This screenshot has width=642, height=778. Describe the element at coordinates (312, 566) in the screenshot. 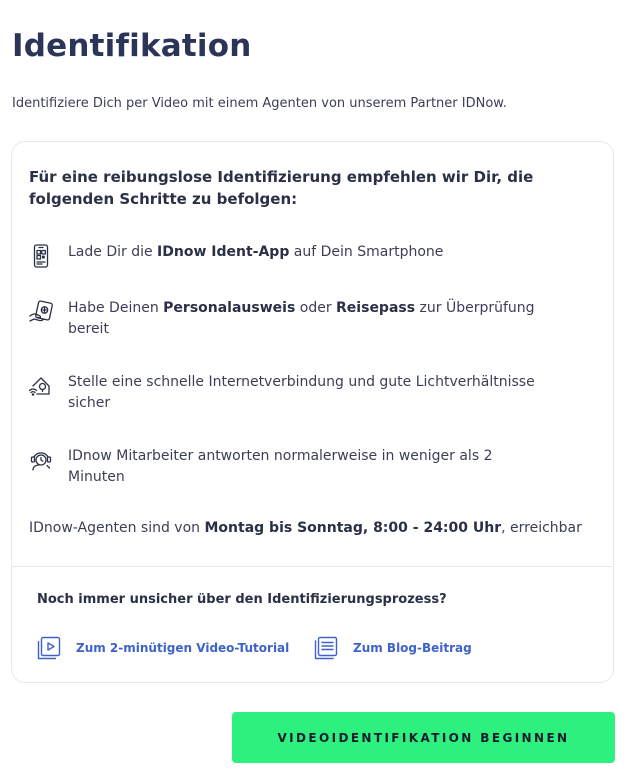

I see `card-divider` at that location.